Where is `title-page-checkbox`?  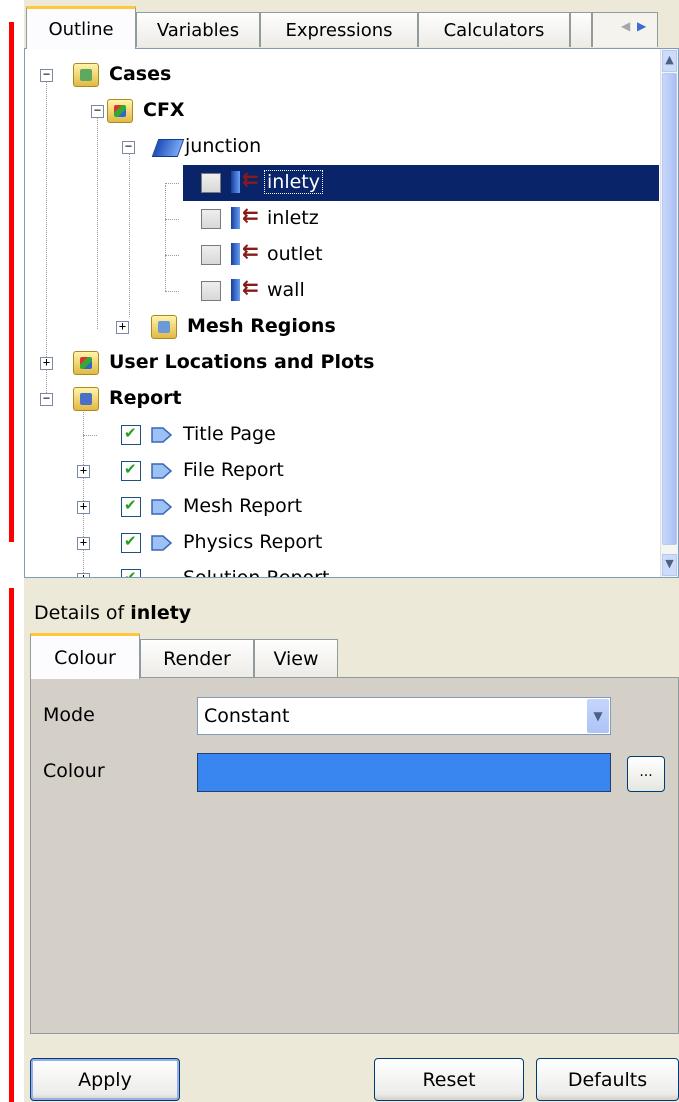 title-page-checkbox is located at coordinates (131, 434).